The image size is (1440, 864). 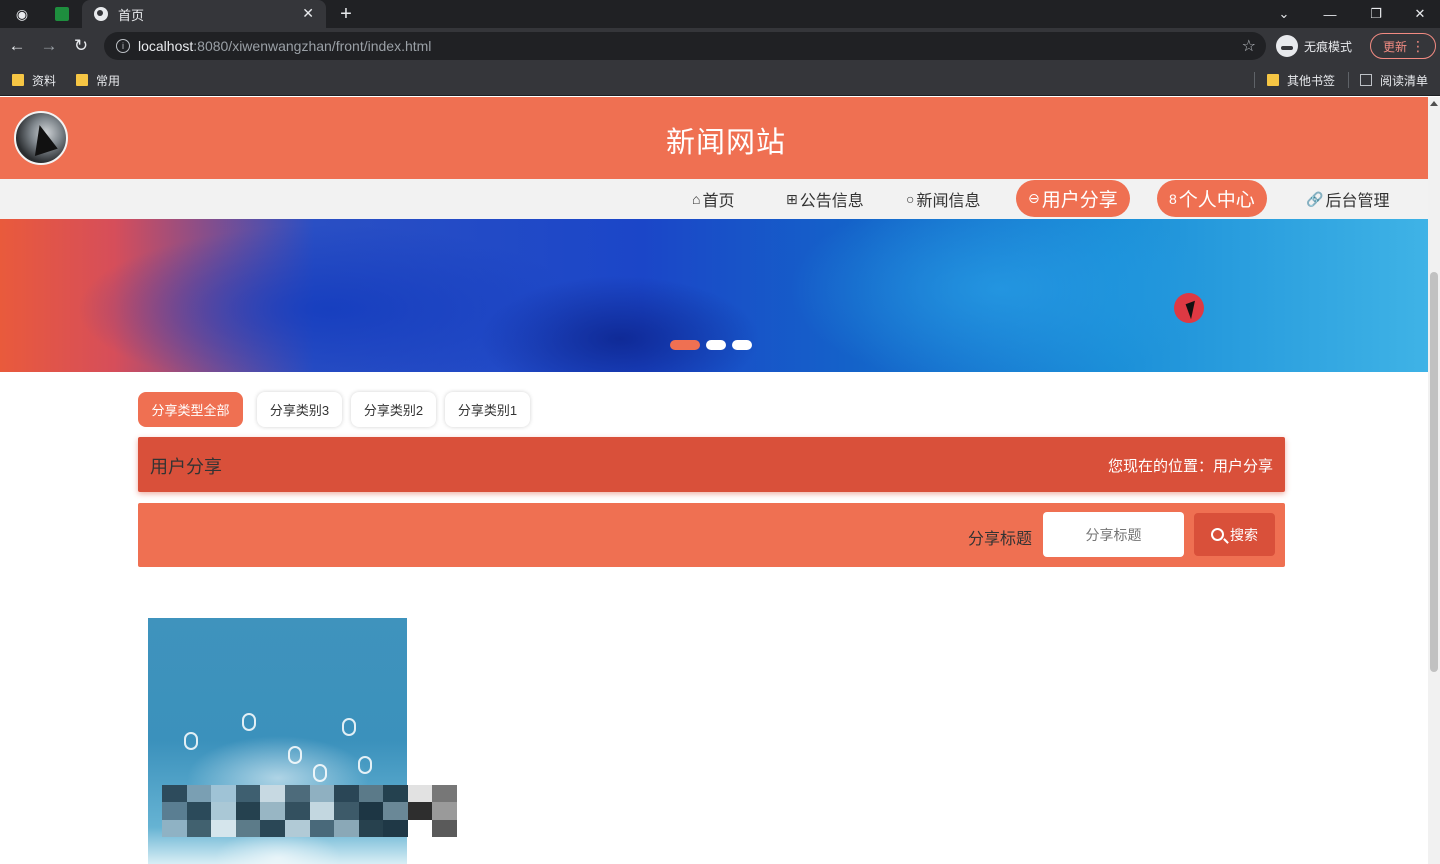 I want to click on browser-globe-icon: ◉, so click(x=22, y=14).